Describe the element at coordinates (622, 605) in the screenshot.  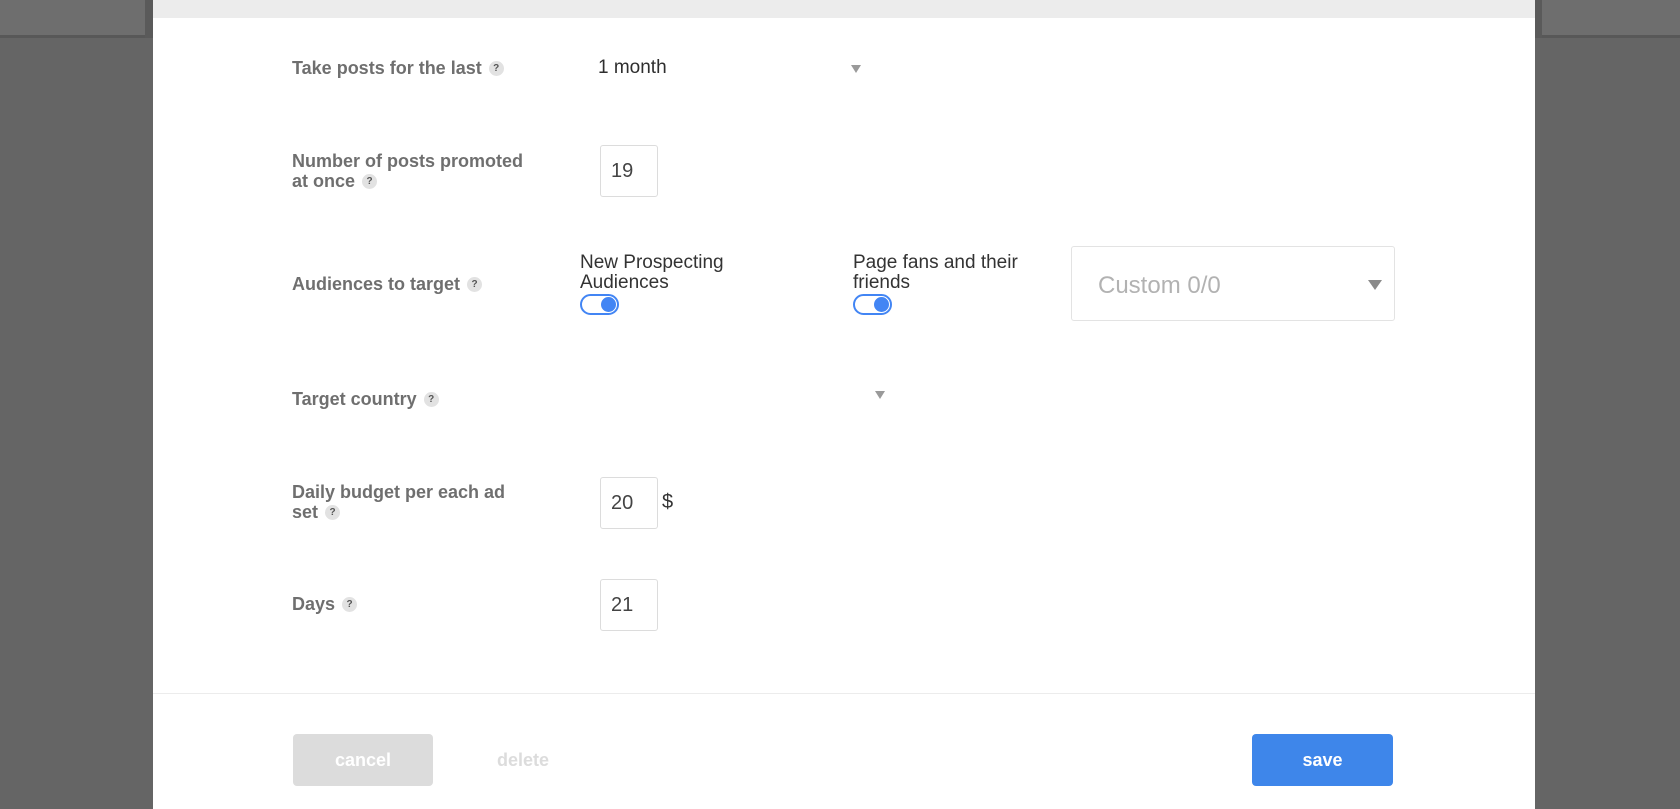
I see `days-value: 21` at that location.